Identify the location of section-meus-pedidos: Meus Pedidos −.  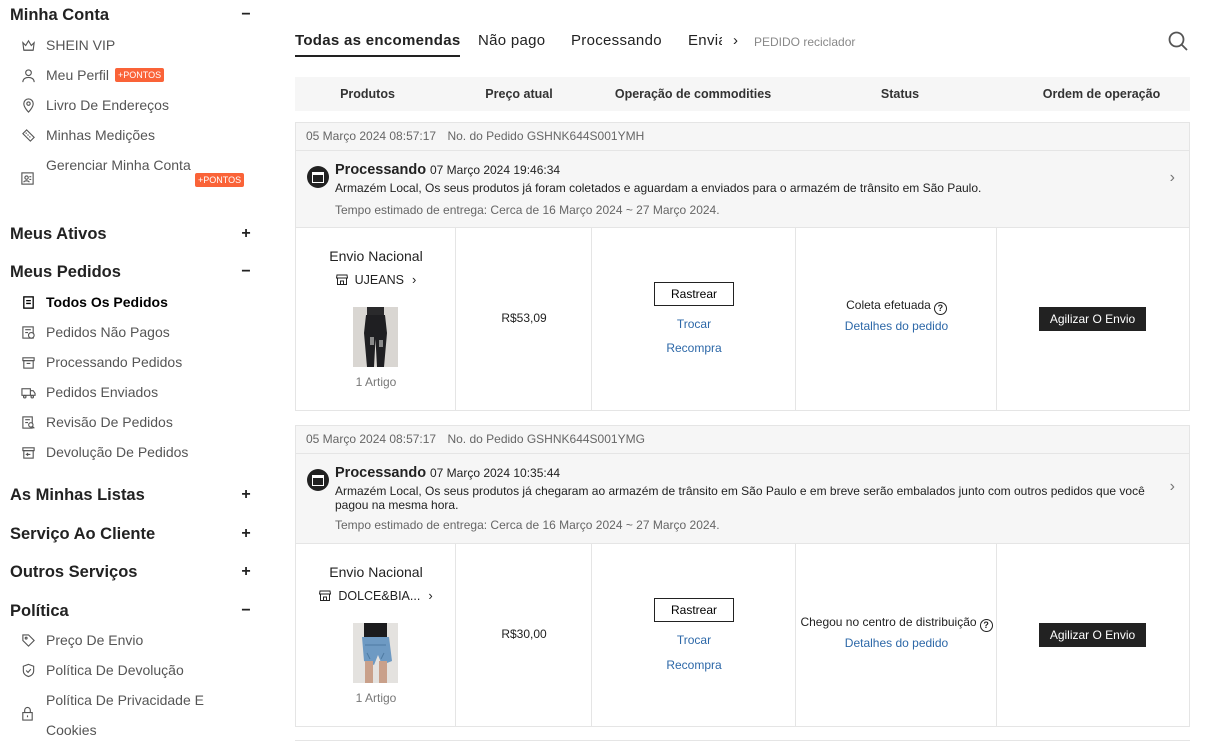
(131, 272).